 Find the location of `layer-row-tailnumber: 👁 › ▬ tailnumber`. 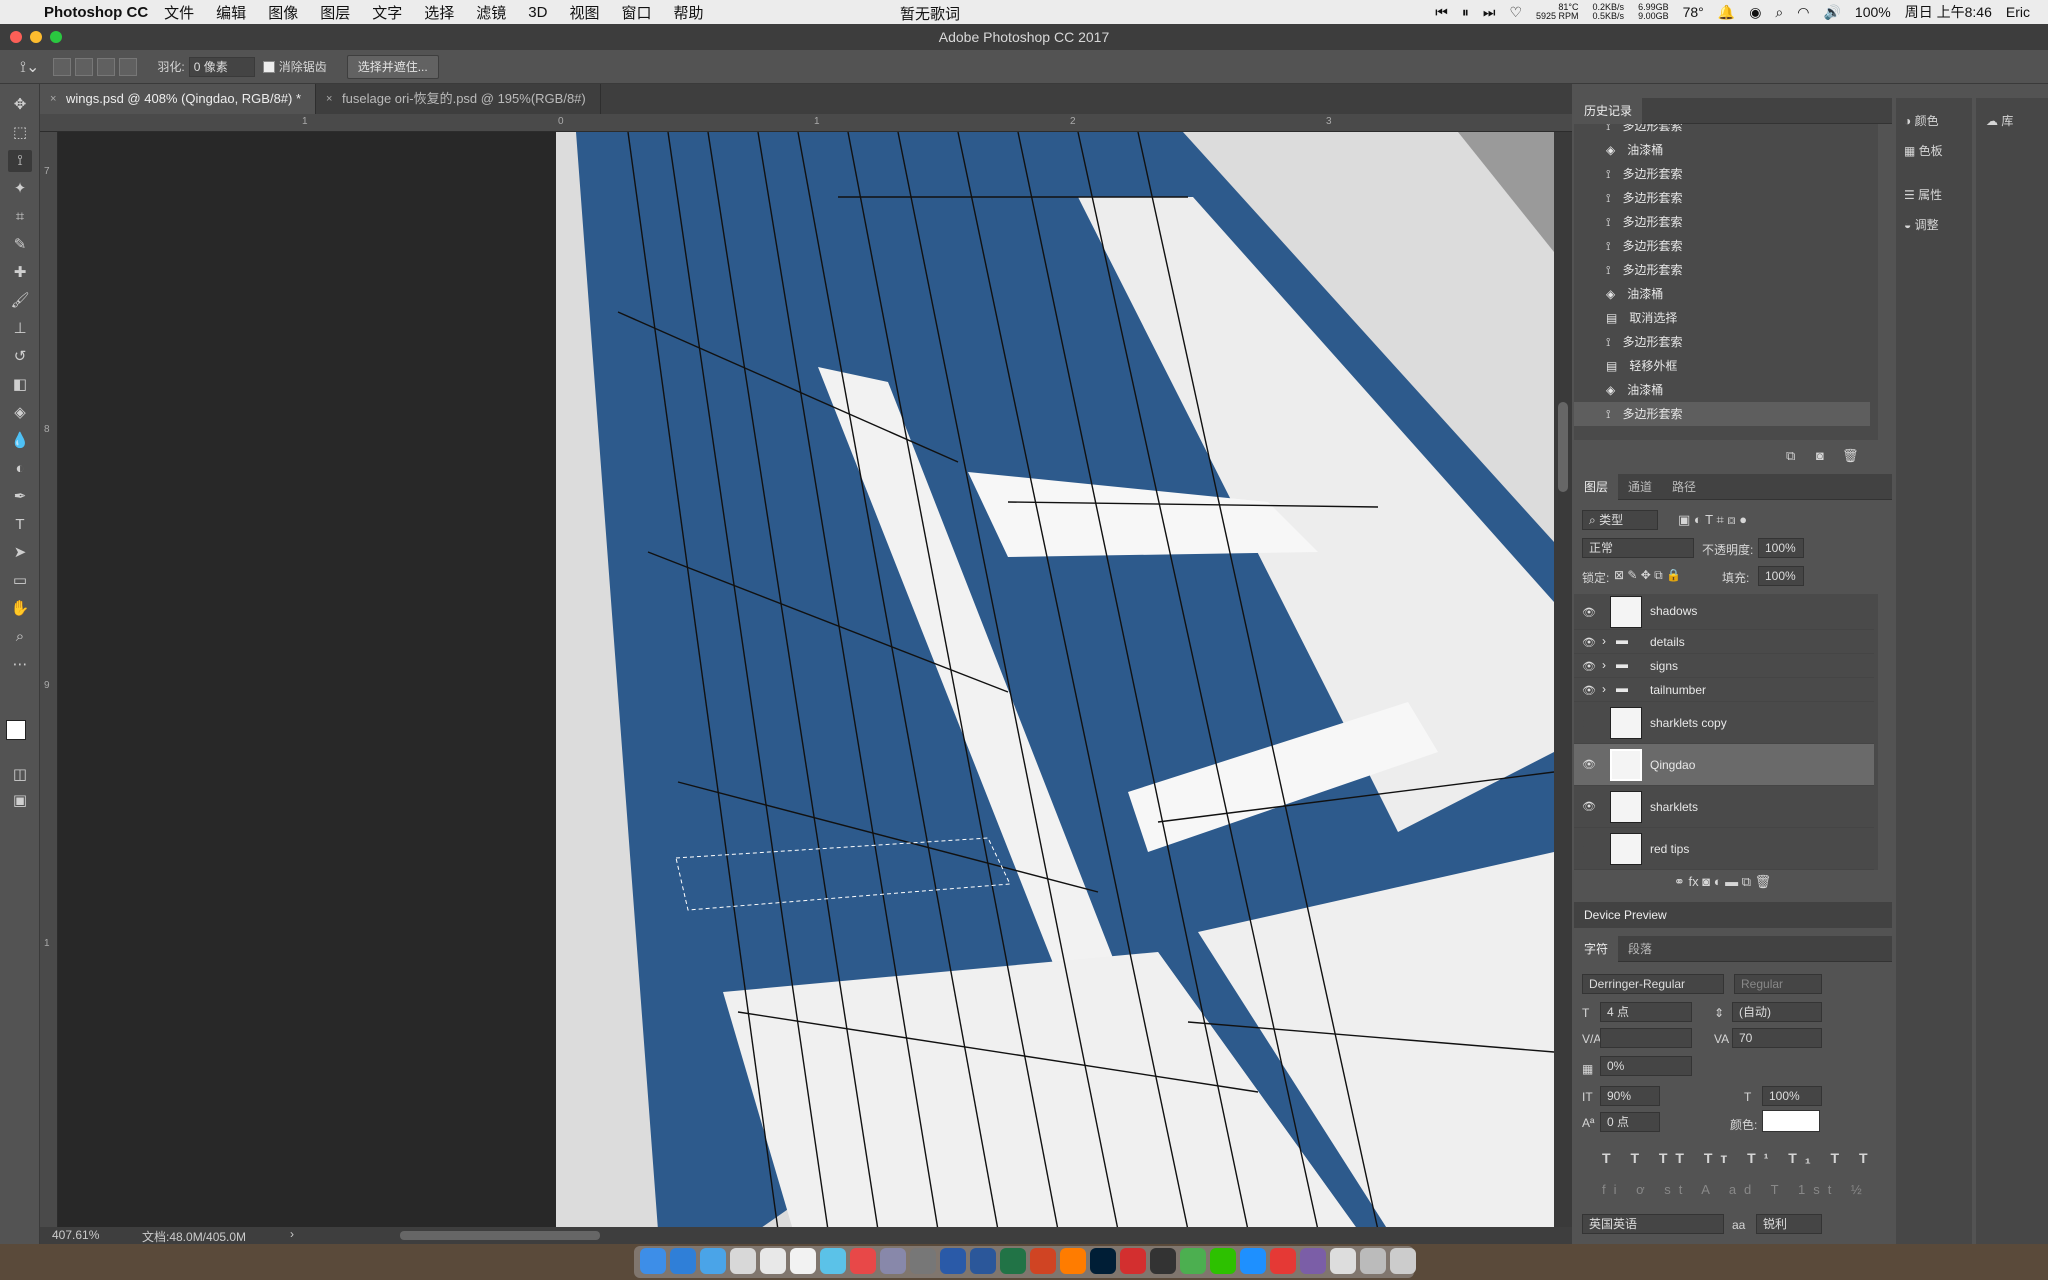

layer-row-tailnumber: 👁 › ▬ tailnumber is located at coordinates (1724, 690).